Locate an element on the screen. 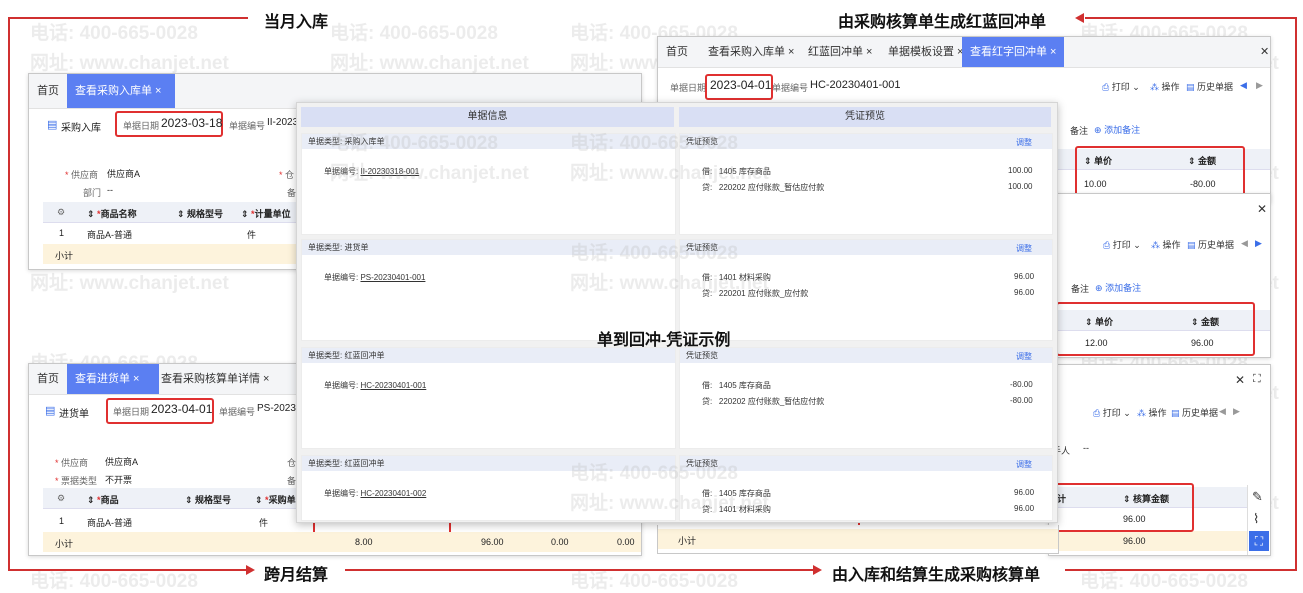 The width and height of the screenshot is (1303, 593). edit-icon: ✎ is located at coordinates (1257, 497).